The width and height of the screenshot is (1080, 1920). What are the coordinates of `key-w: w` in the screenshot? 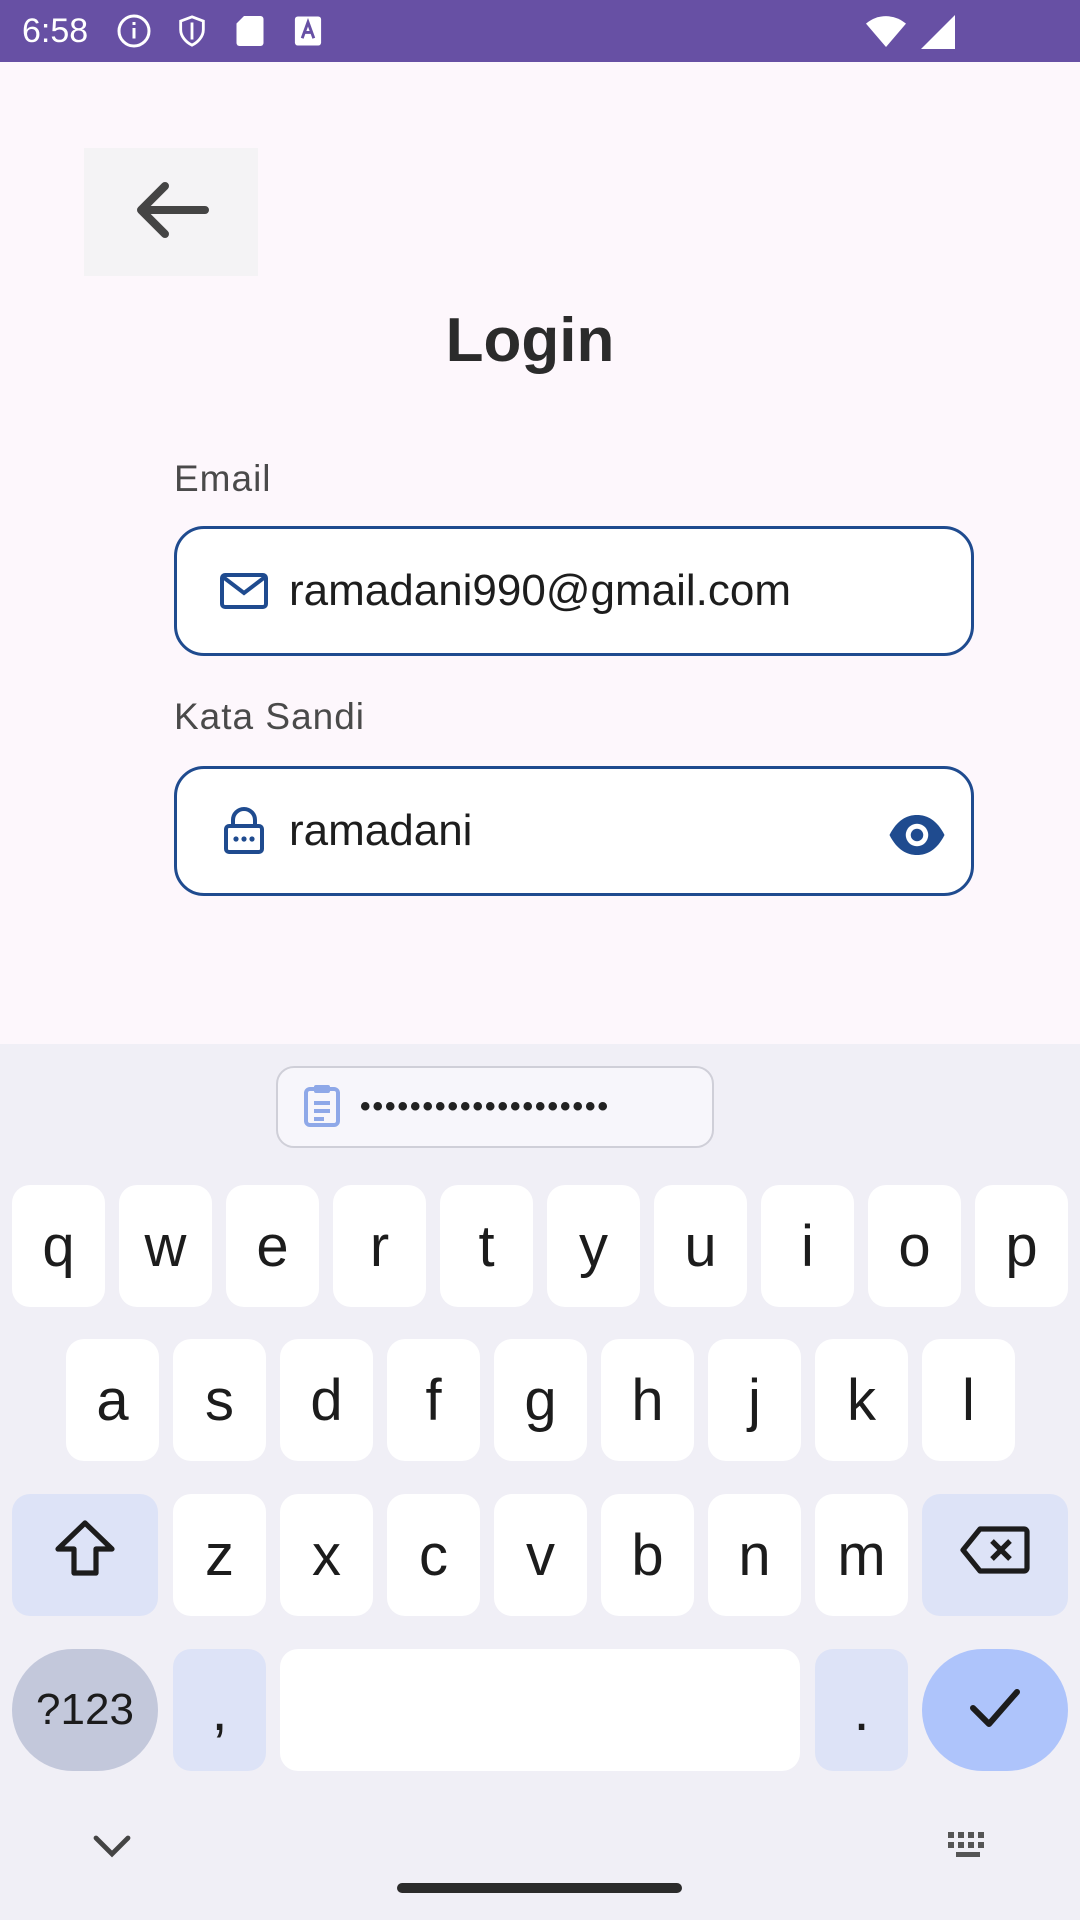 It's located at (165, 1246).